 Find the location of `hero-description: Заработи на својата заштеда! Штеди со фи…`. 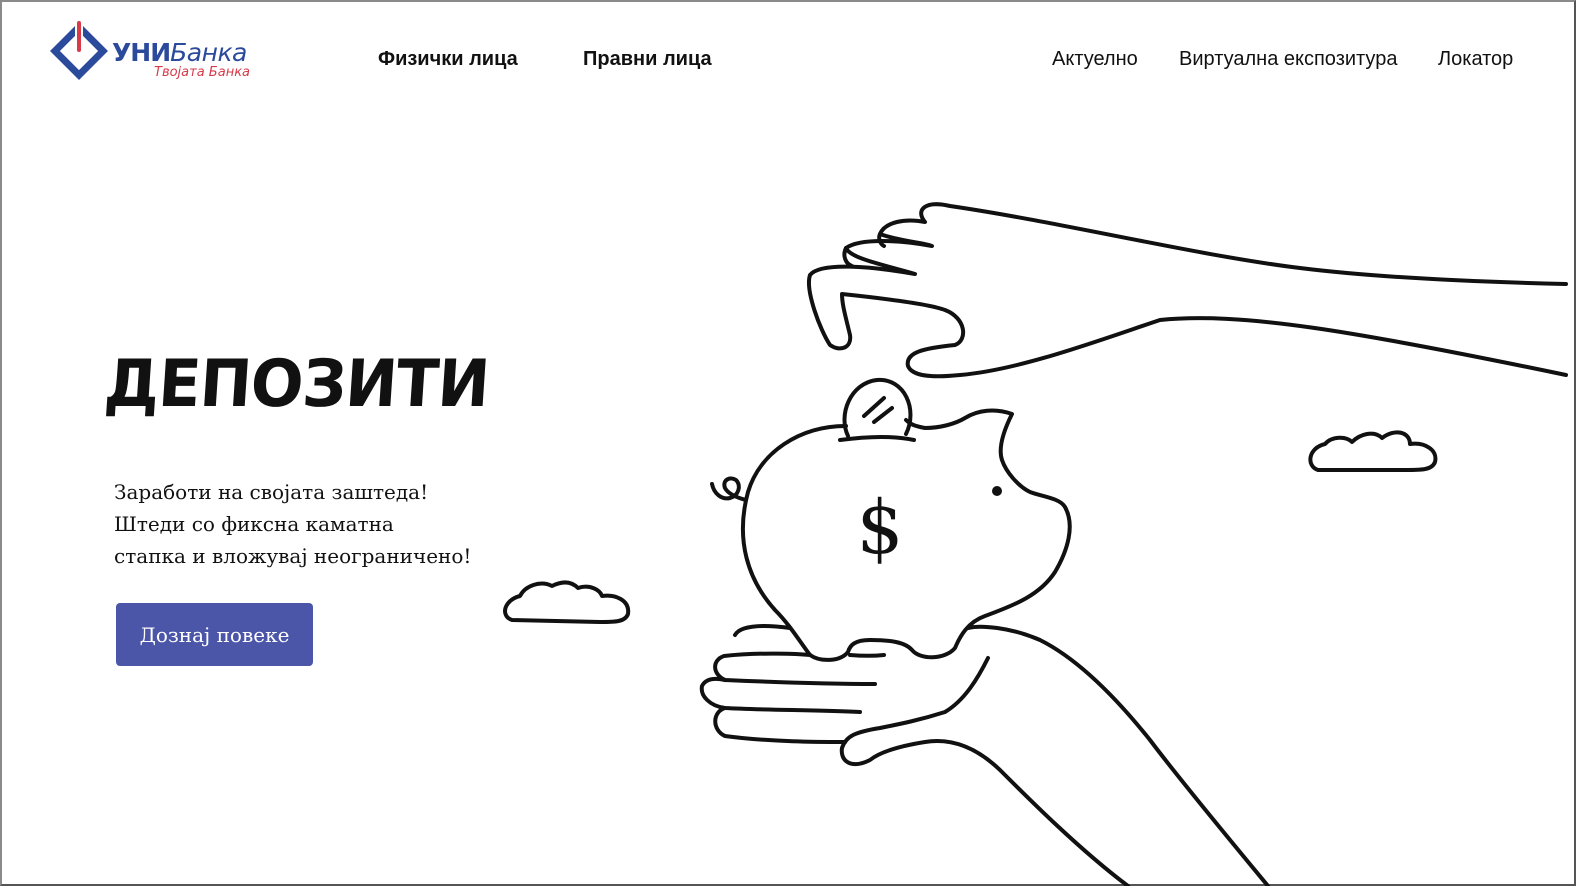

hero-description: Заработи на својата заштеда! Штеди со фи… is located at coordinates (292, 524).